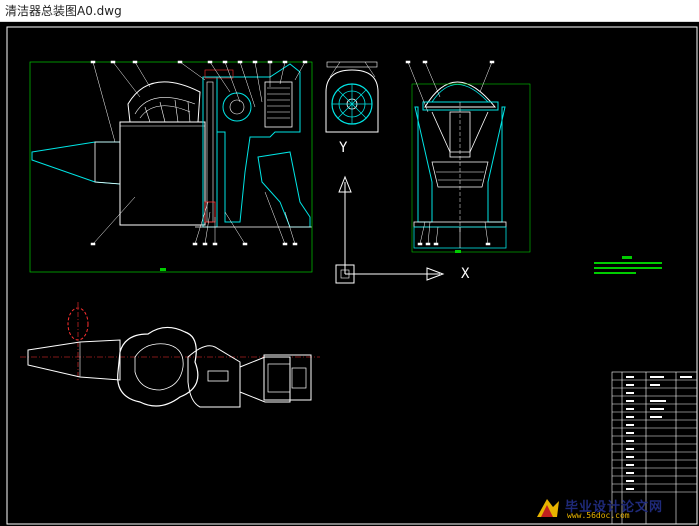  I want to click on legend-lines, so click(628, 265).